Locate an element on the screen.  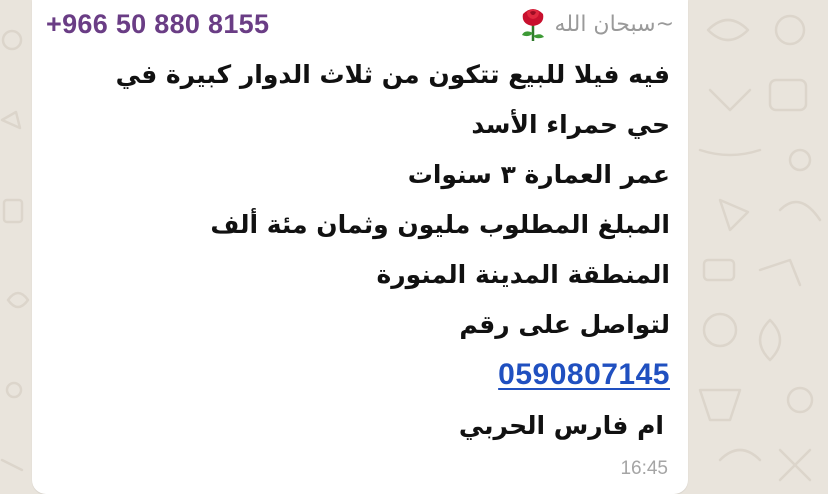
sender-name: ~سبحان الله is located at coordinates (614, 24).